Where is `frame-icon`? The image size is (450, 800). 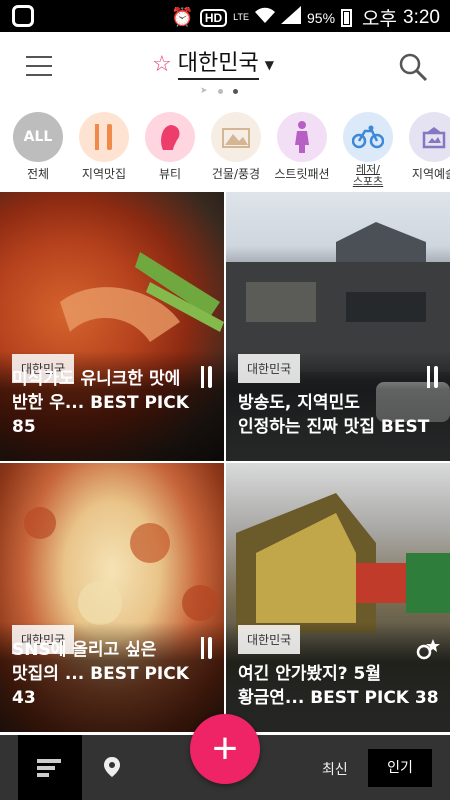
frame-icon is located at coordinates (429, 137).